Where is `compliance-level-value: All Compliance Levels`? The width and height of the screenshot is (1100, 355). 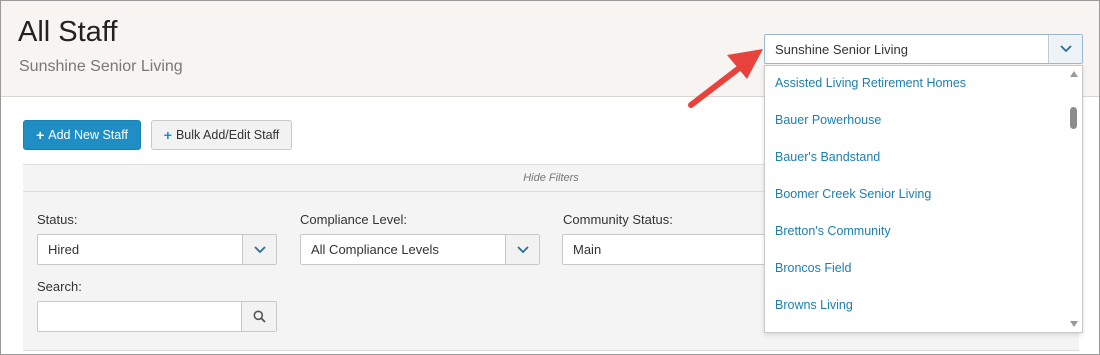 compliance-level-value: All Compliance Levels is located at coordinates (375, 249).